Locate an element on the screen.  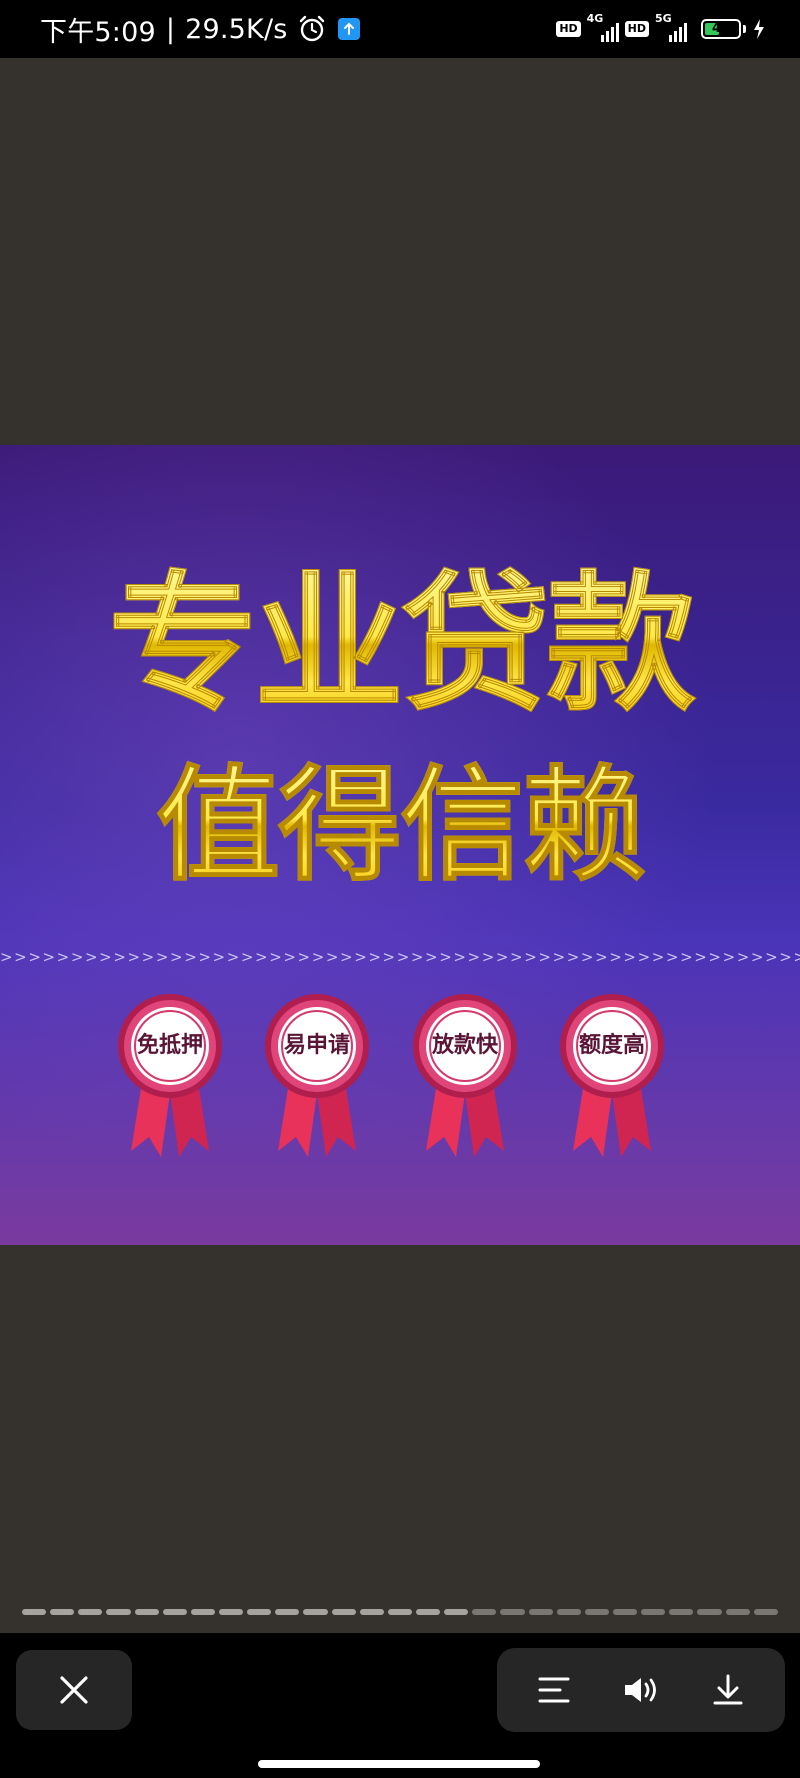
feature-badge: 额度高 is located at coordinates (612, 1076).